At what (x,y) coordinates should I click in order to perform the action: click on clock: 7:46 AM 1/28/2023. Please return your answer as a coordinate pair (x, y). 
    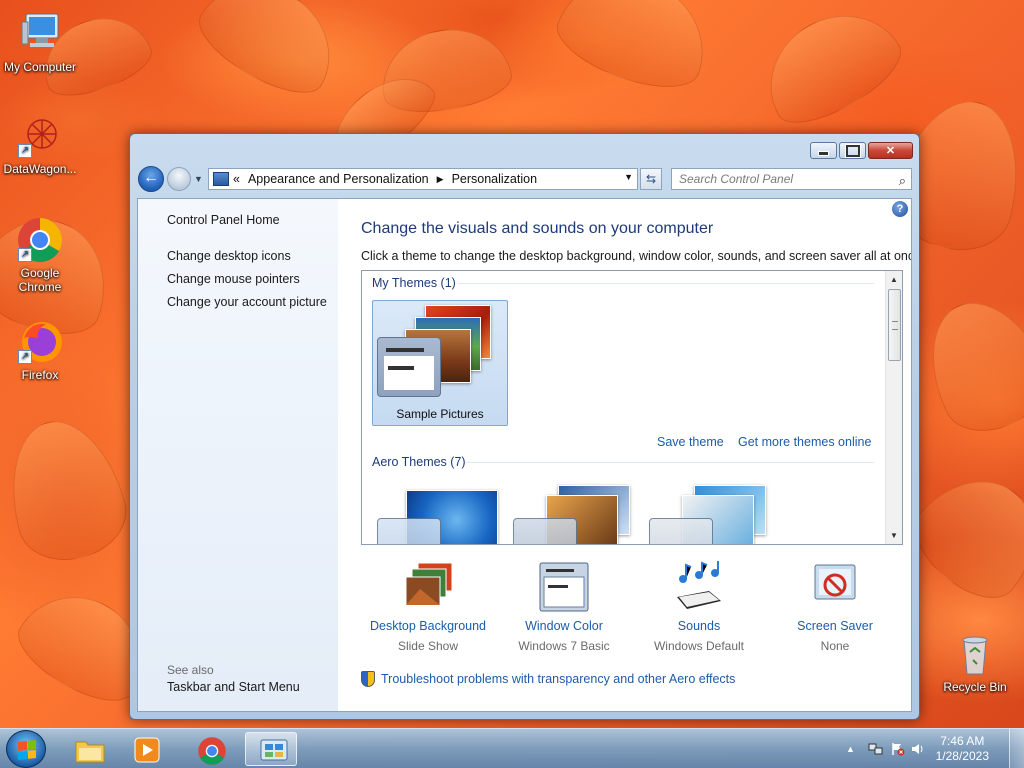
    Looking at the image, I should click on (962, 749).